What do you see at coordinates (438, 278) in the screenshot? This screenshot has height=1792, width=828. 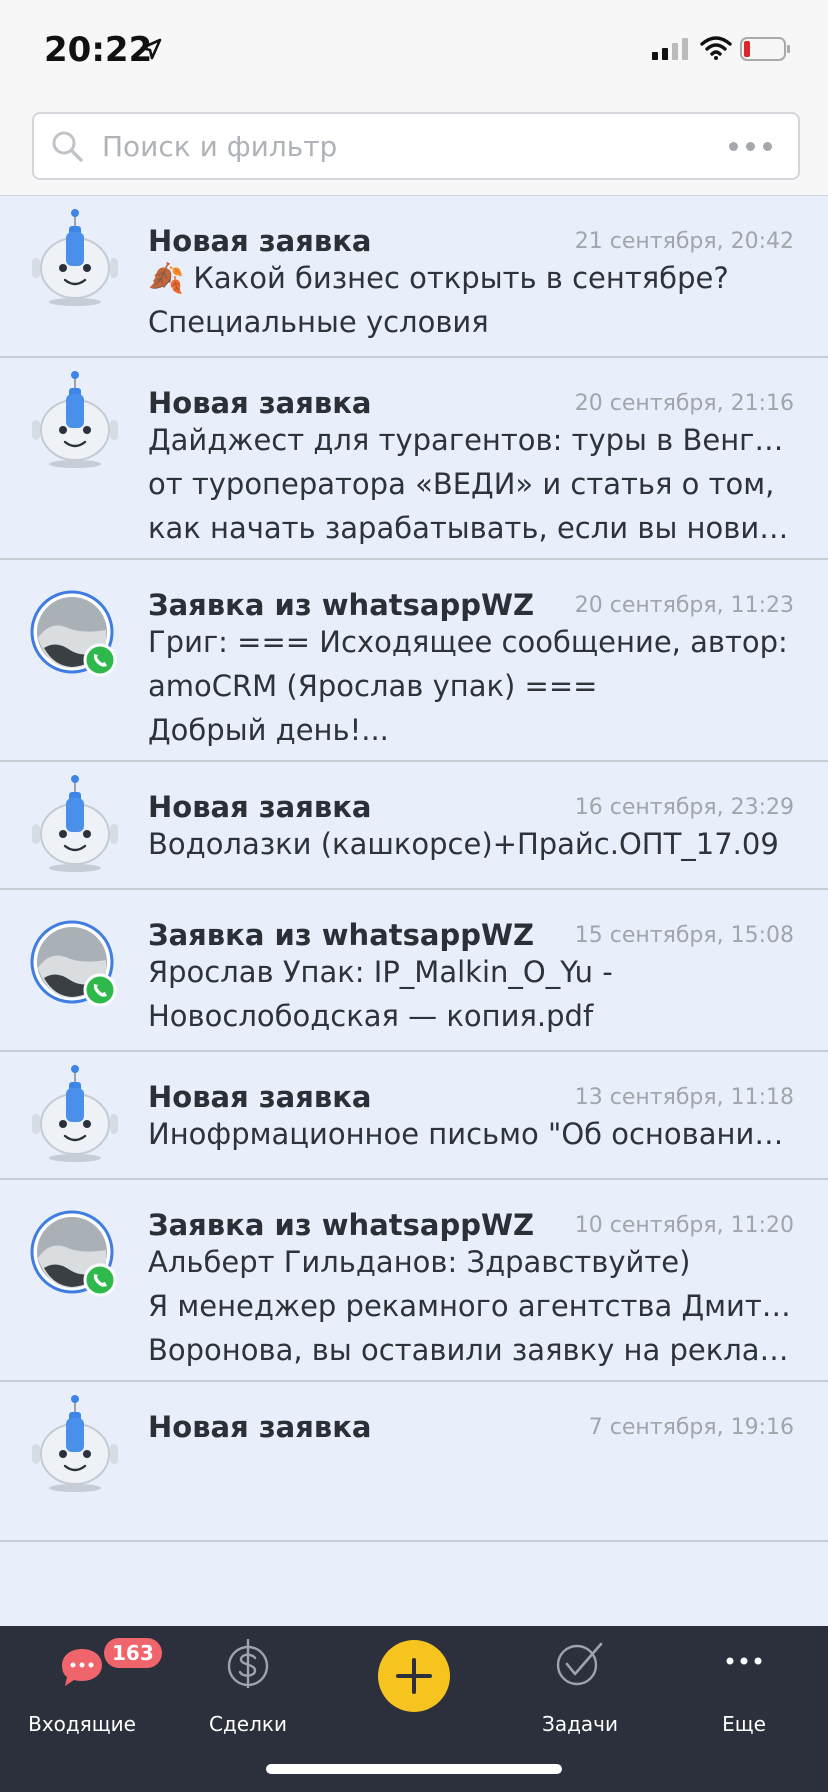 I see `preview-line: 🍂 Какой бизнес открыть в сентябре?` at bounding box center [438, 278].